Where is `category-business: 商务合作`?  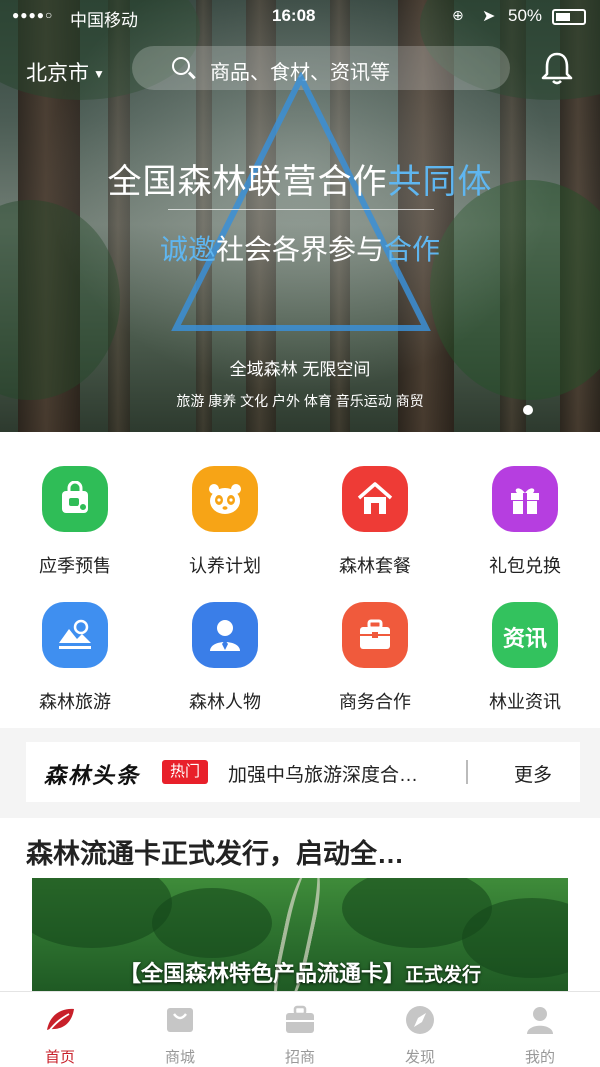 category-business: 商务合作 is located at coordinates (375, 640).